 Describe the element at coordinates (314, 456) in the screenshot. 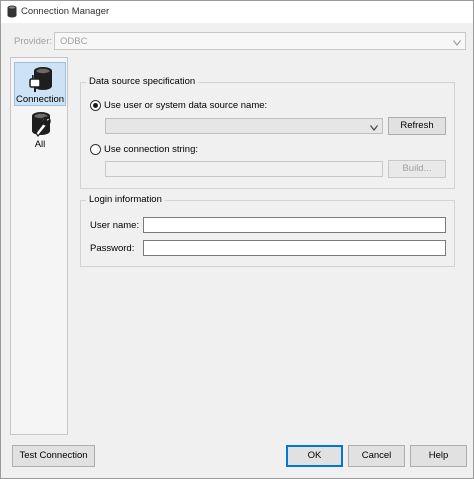

I see `ok-button: OK` at that location.